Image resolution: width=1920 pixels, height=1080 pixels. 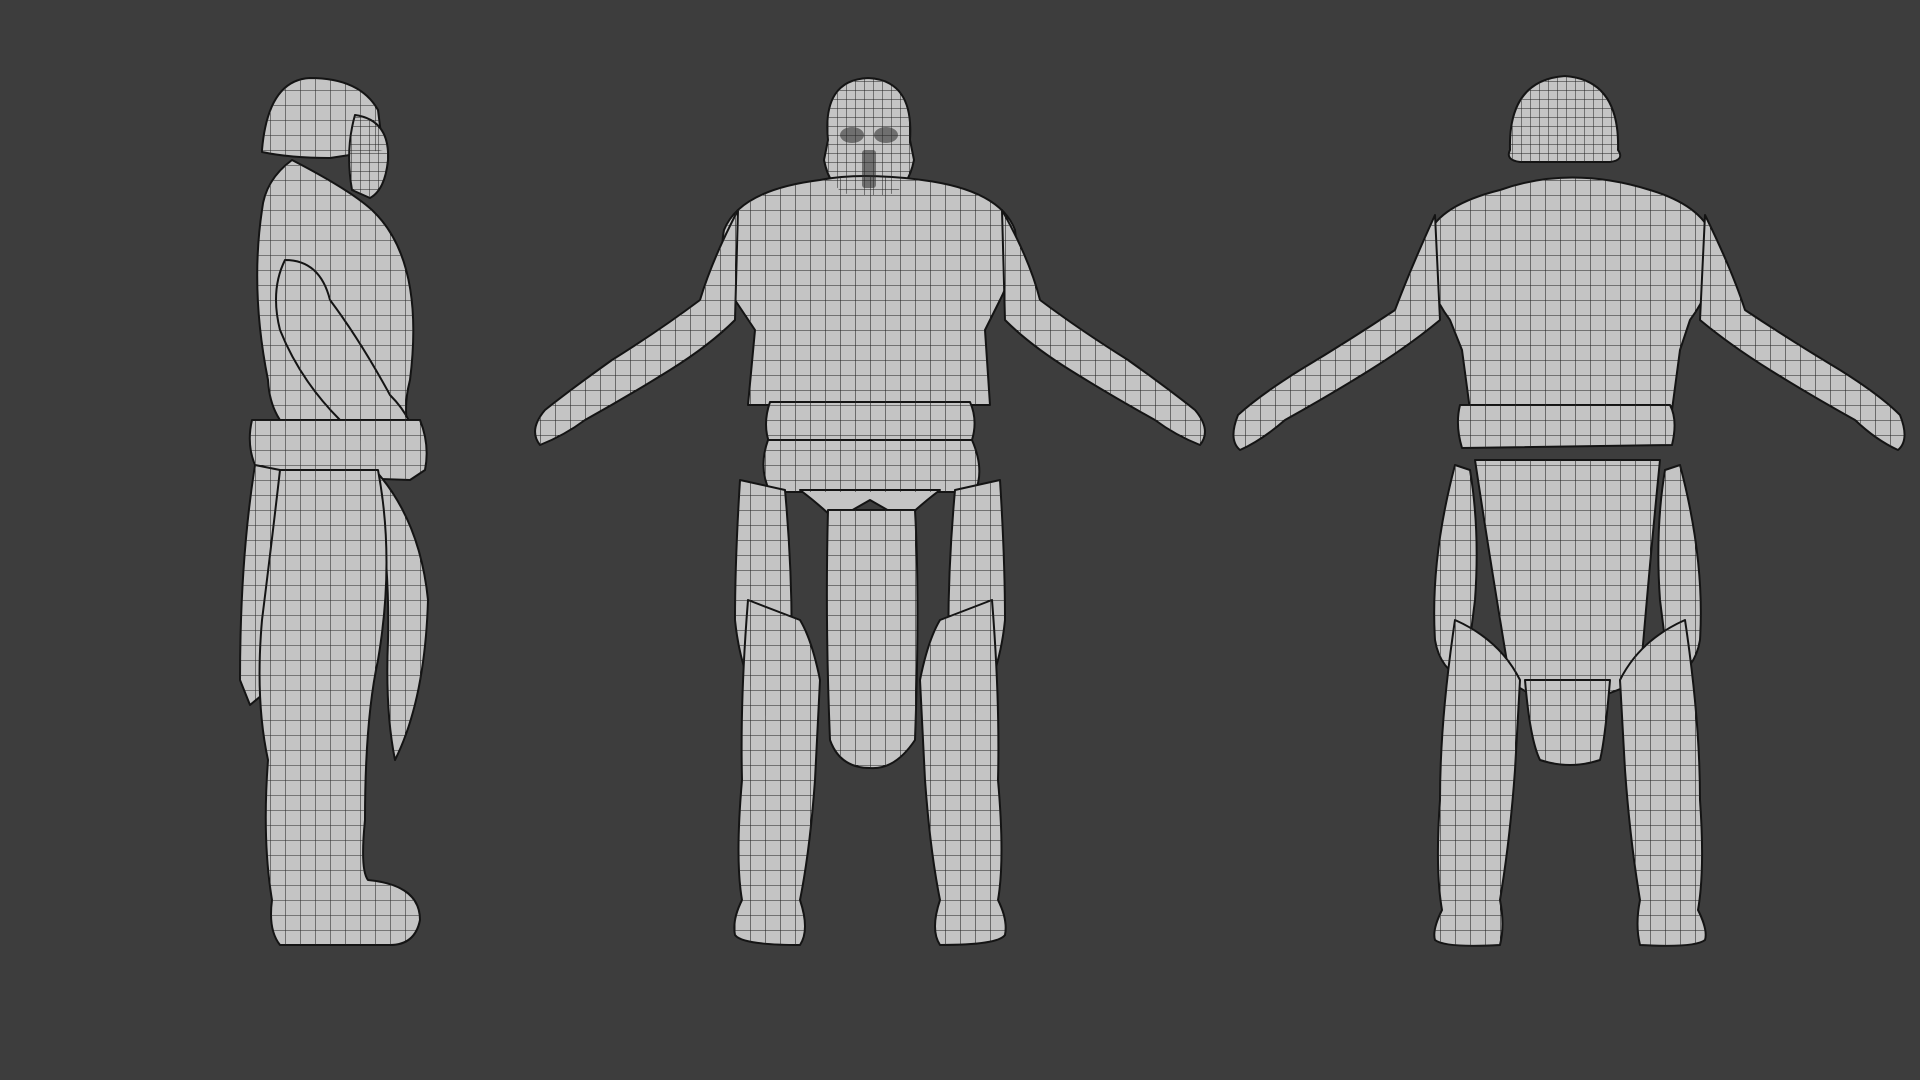 What do you see at coordinates (334, 511) in the screenshot?
I see `side-view-figure` at bounding box center [334, 511].